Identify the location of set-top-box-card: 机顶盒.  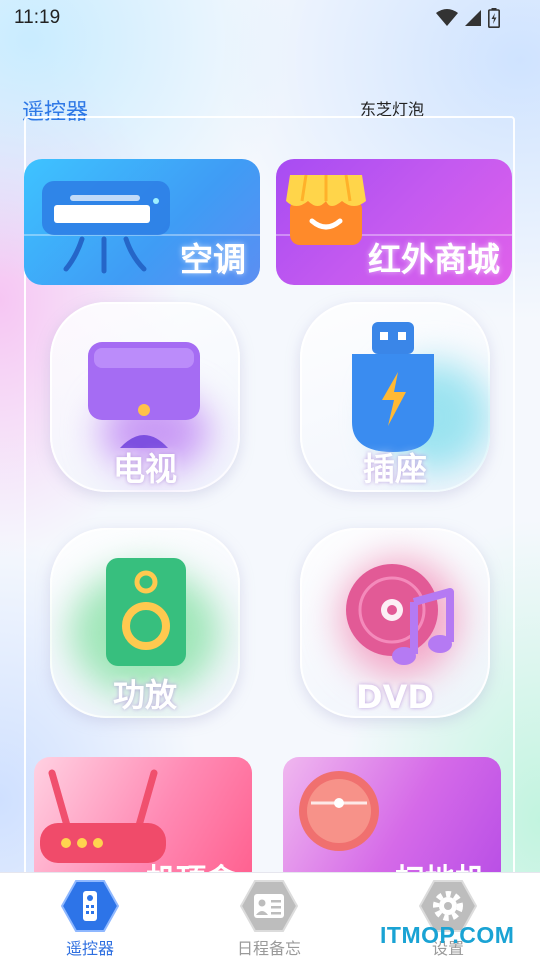
(143, 822).